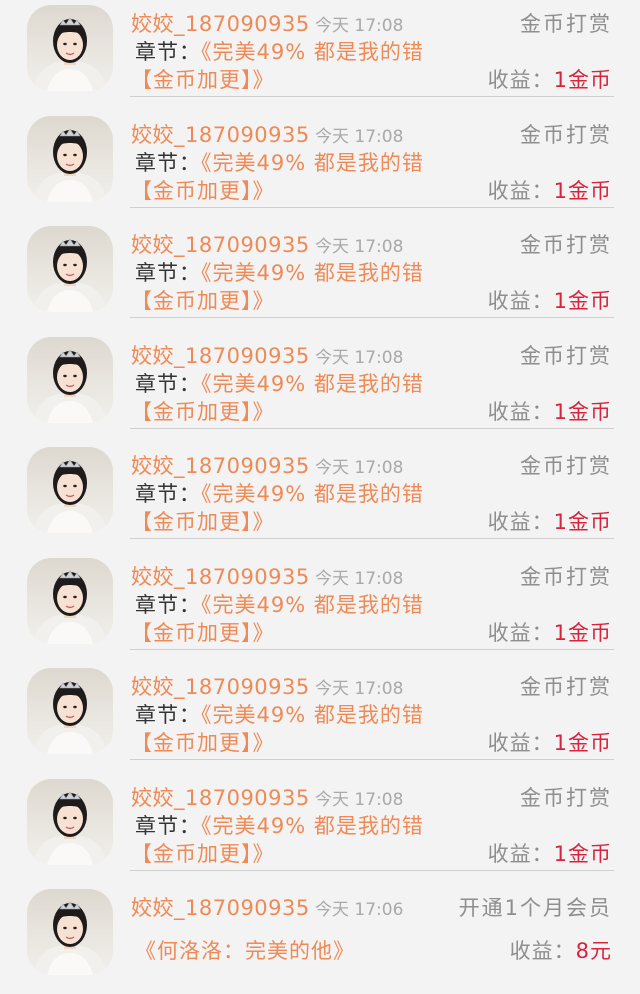  What do you see at coordinates (245, 950) in the screenshot?
I see `book-title: 《何洛洛：完美的他》` at bounding box center [245, 950].